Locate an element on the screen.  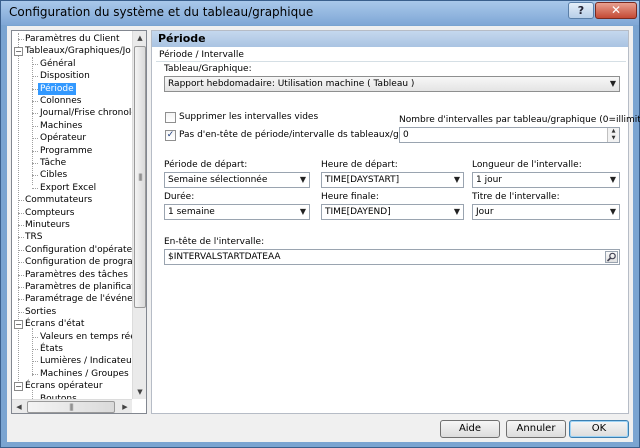
end-time-value: TIME[DAYEND] is located at coordinates (358, 212).